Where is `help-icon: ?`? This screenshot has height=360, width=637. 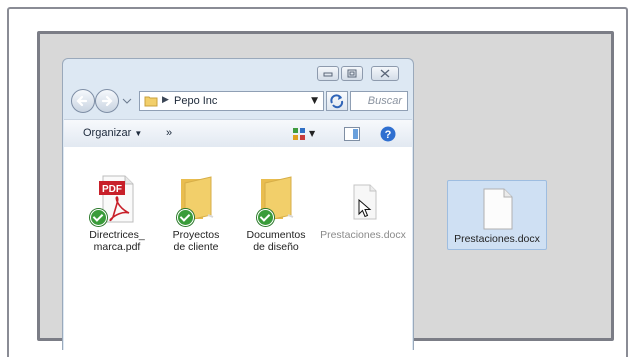 help-icon: ? is located at coordinates (388, 134).